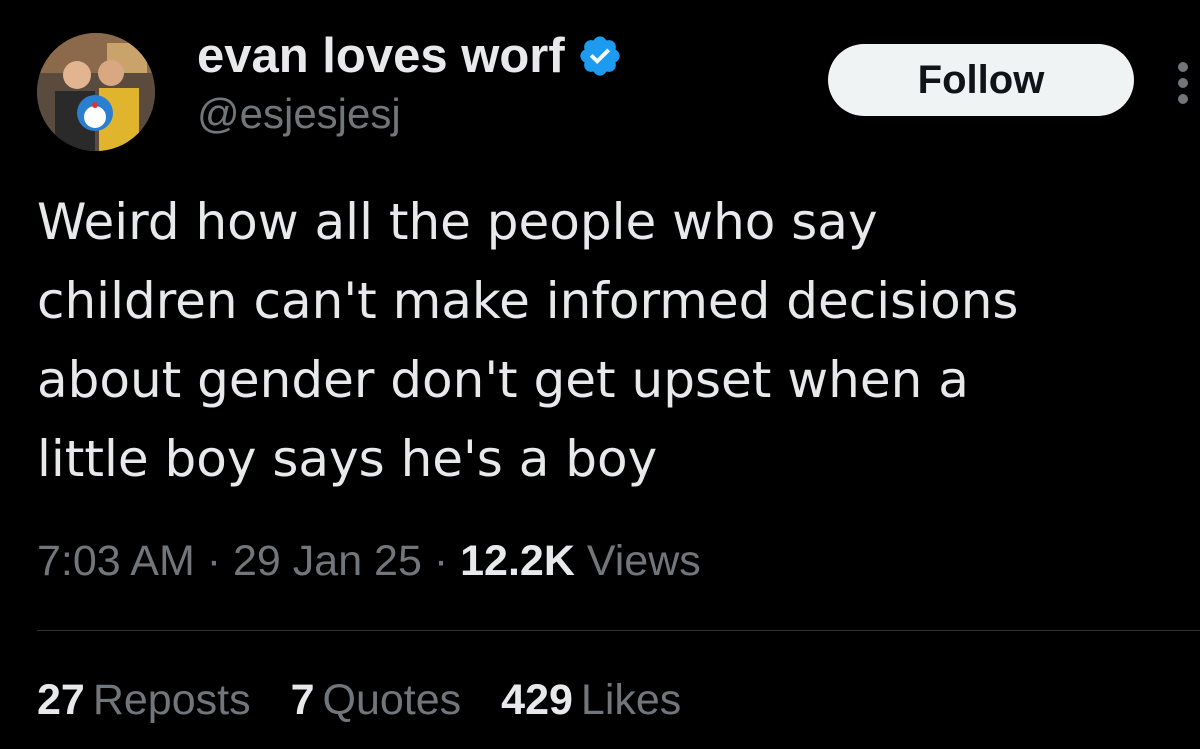  I want to click on views-label: Views, so click(643, 561).